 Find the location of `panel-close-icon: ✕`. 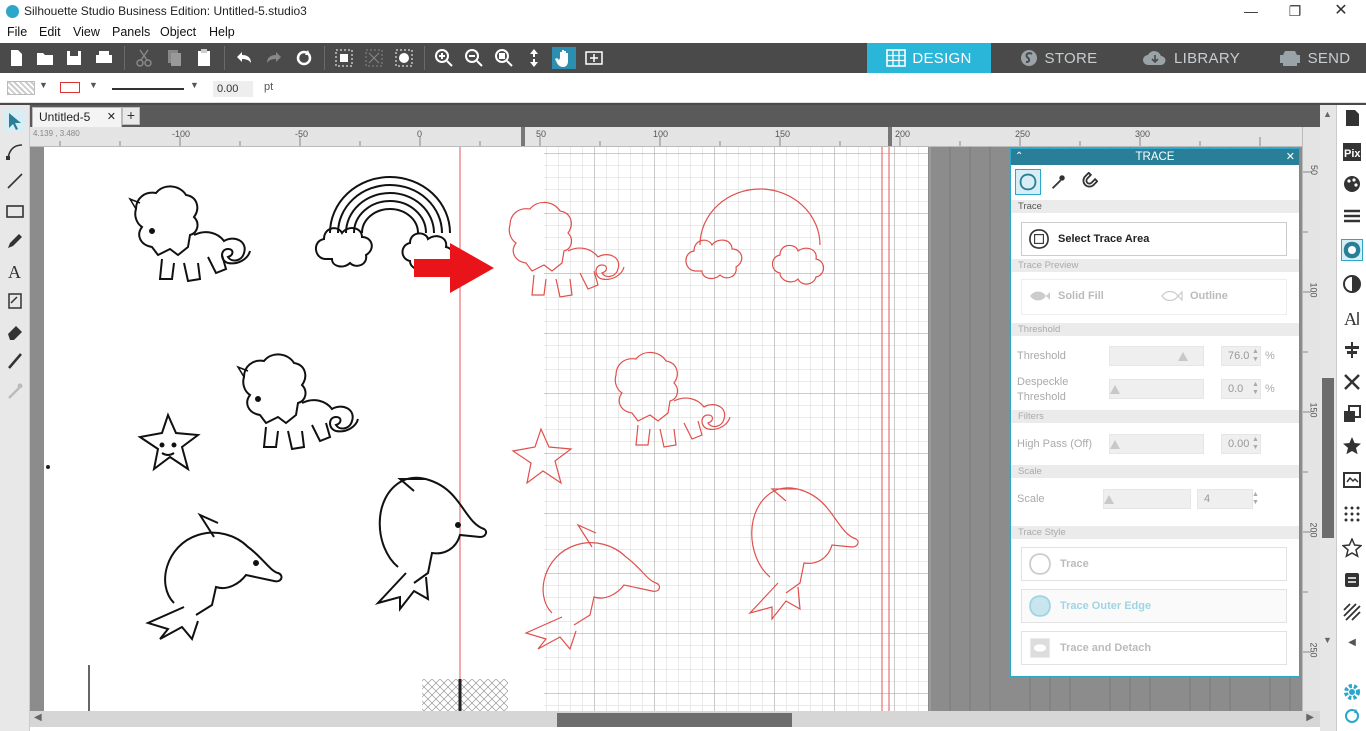

panel-close-icon: ✕ is located at coordinates (1290, 157).